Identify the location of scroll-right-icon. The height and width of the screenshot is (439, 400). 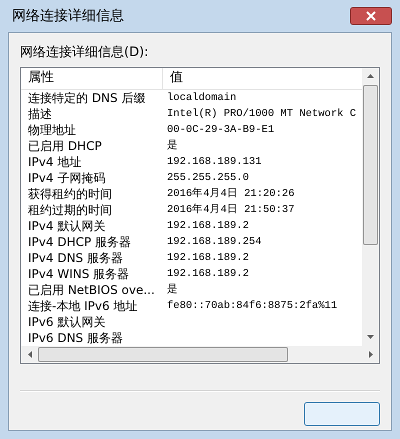
(370, 354).